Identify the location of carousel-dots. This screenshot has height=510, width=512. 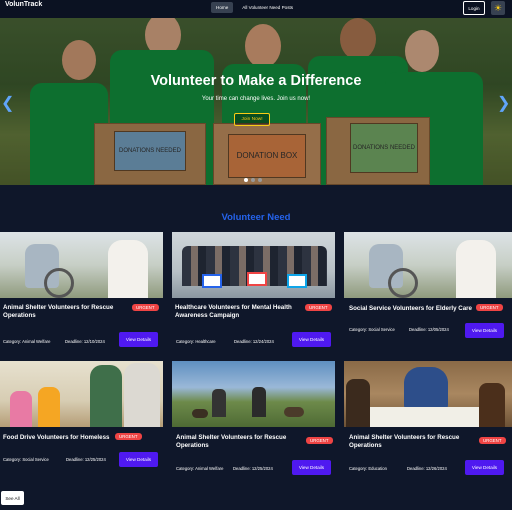
(253, 180).